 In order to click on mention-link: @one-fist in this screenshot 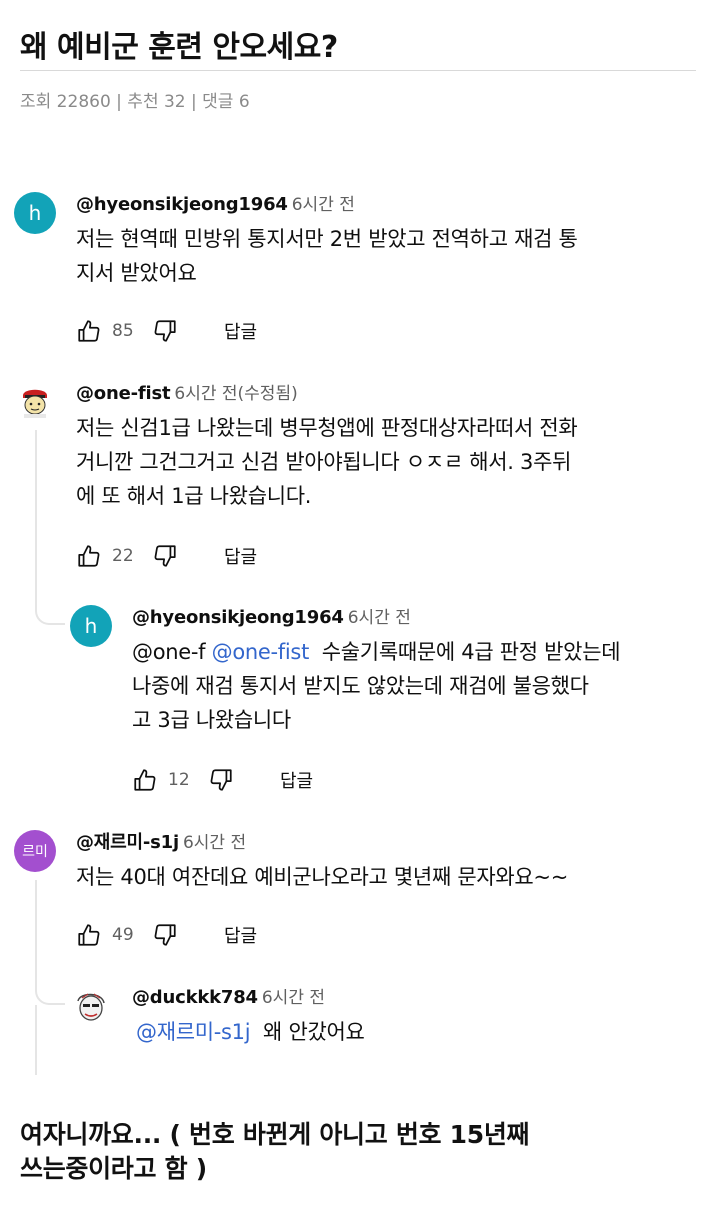, I will do `click(261, 652)`.